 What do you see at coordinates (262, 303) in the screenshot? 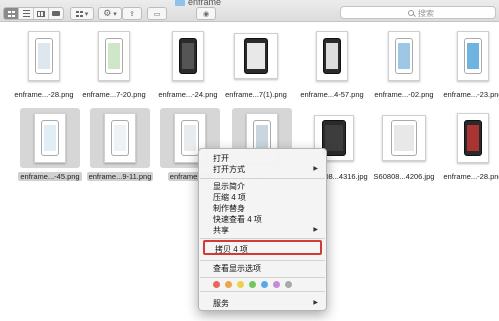
I see `menu-item-services: 服务 ▶` at bounding box center [262, 303].